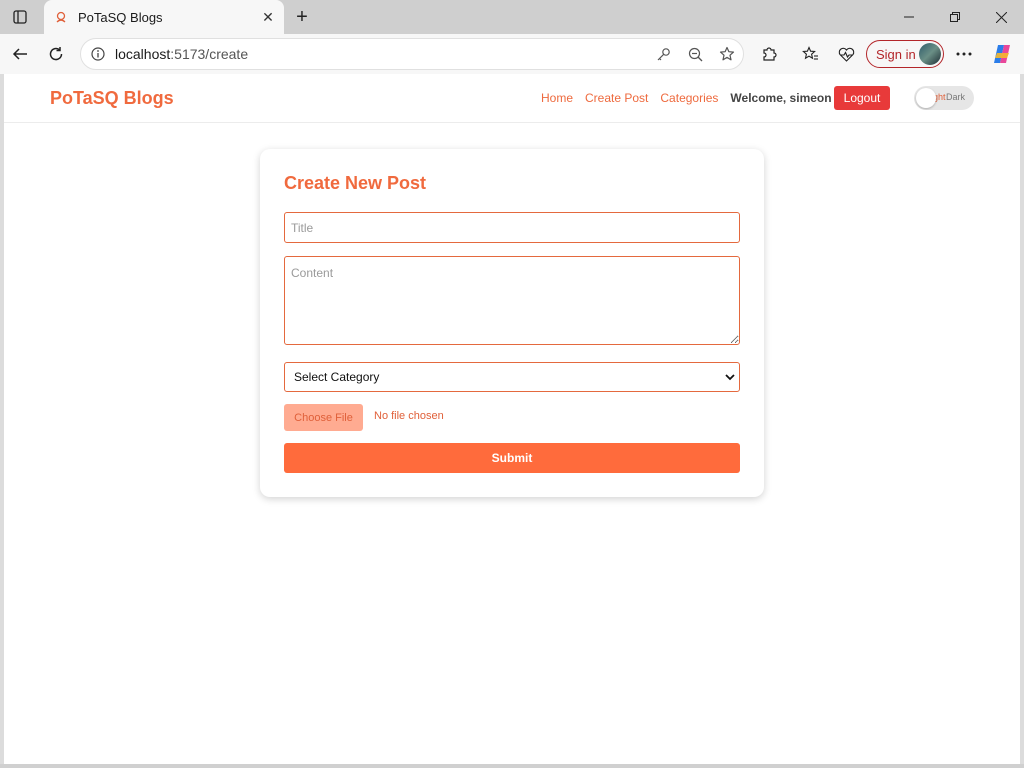 This screenshot has width=1024, height=768. What do you see at coordinates (20, 54) in the screenshot?
I see `back-arrow-icon` at bounding box center [20, 54].